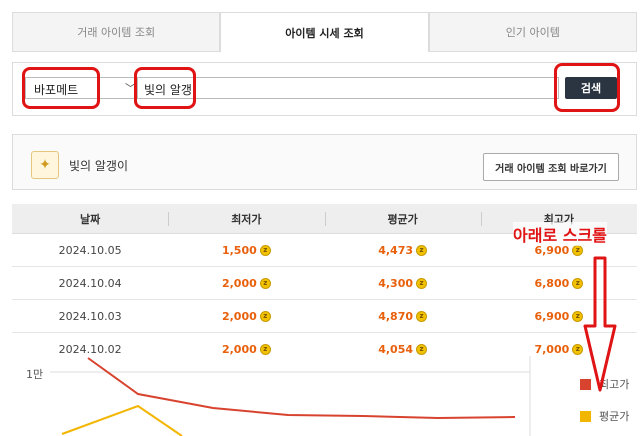 This screenshot has height=436, width=641. What do you see at coordinates (324, 316) in the screenshot?
I see `table-row: 2024.10.03 2,000 z 4,870 z 6,900 z` at bounding box center [324, 316].